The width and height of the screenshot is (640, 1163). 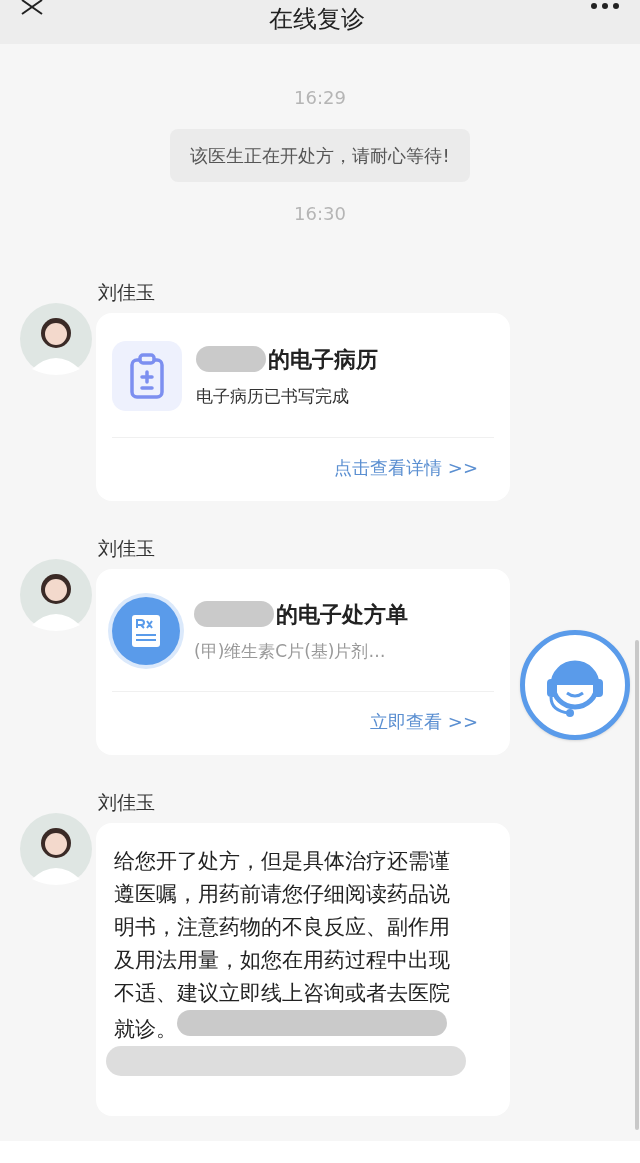 What do you see at coordinates (231, 359) in the screenshot?
I see `redaction-blur` at bounding box center [231, 359].